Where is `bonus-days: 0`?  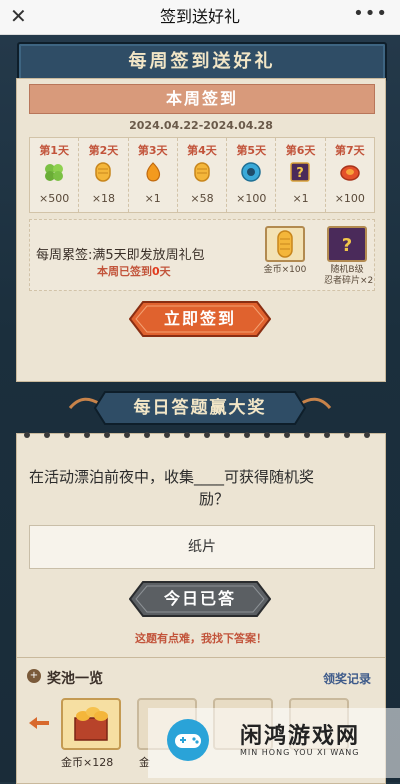 bonus-days: 0 is located at coordinates (156, 271).